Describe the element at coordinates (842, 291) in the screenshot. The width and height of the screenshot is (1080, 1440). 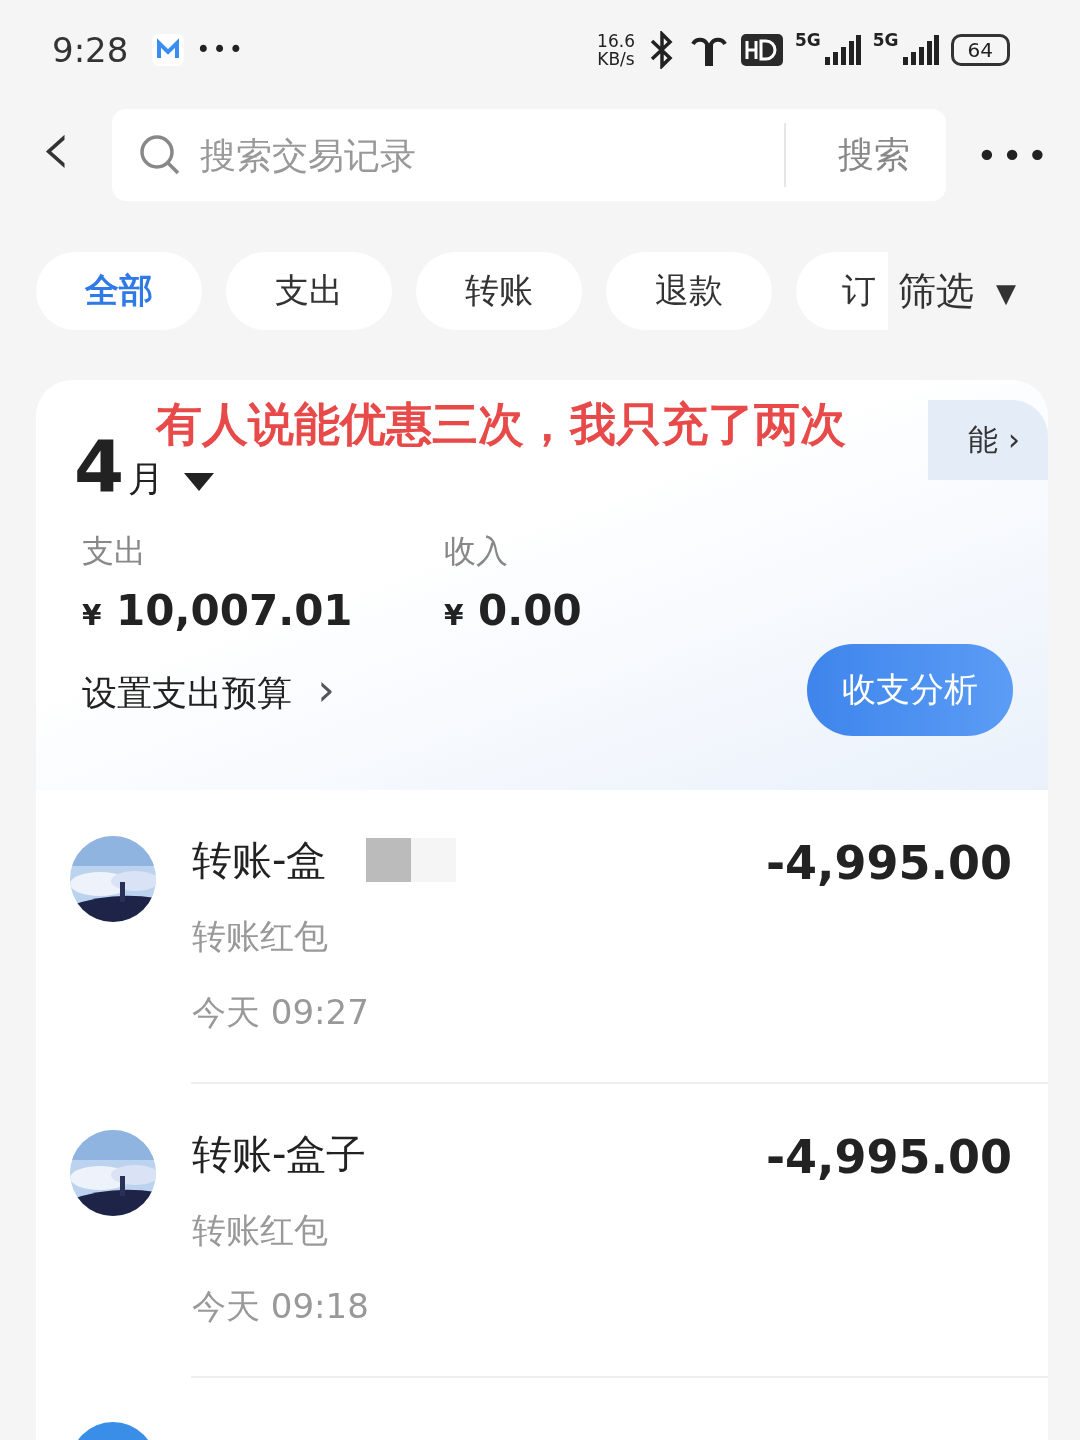
I see `filter-tab: 订` at that location.